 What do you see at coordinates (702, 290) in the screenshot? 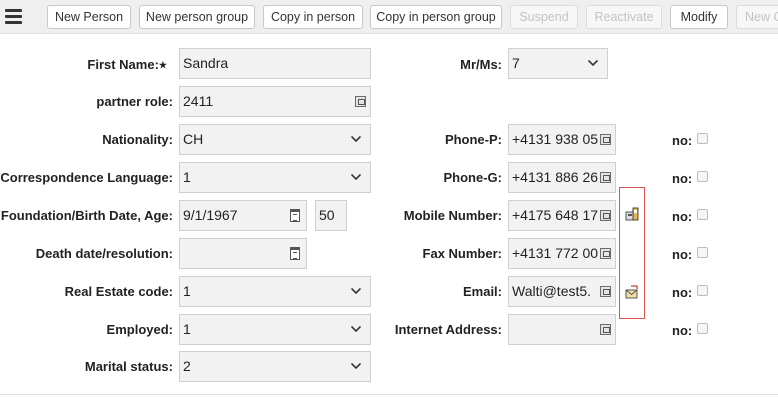
I see `email-no-checkbox` at bounding box center [702, 290].